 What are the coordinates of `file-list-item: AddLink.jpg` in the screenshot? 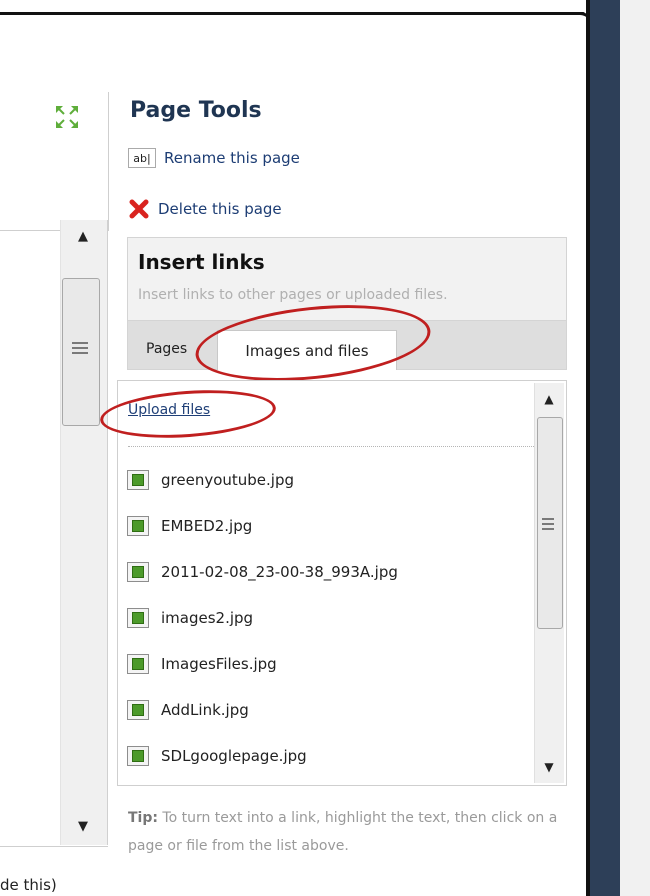 It's located at (188, 710).